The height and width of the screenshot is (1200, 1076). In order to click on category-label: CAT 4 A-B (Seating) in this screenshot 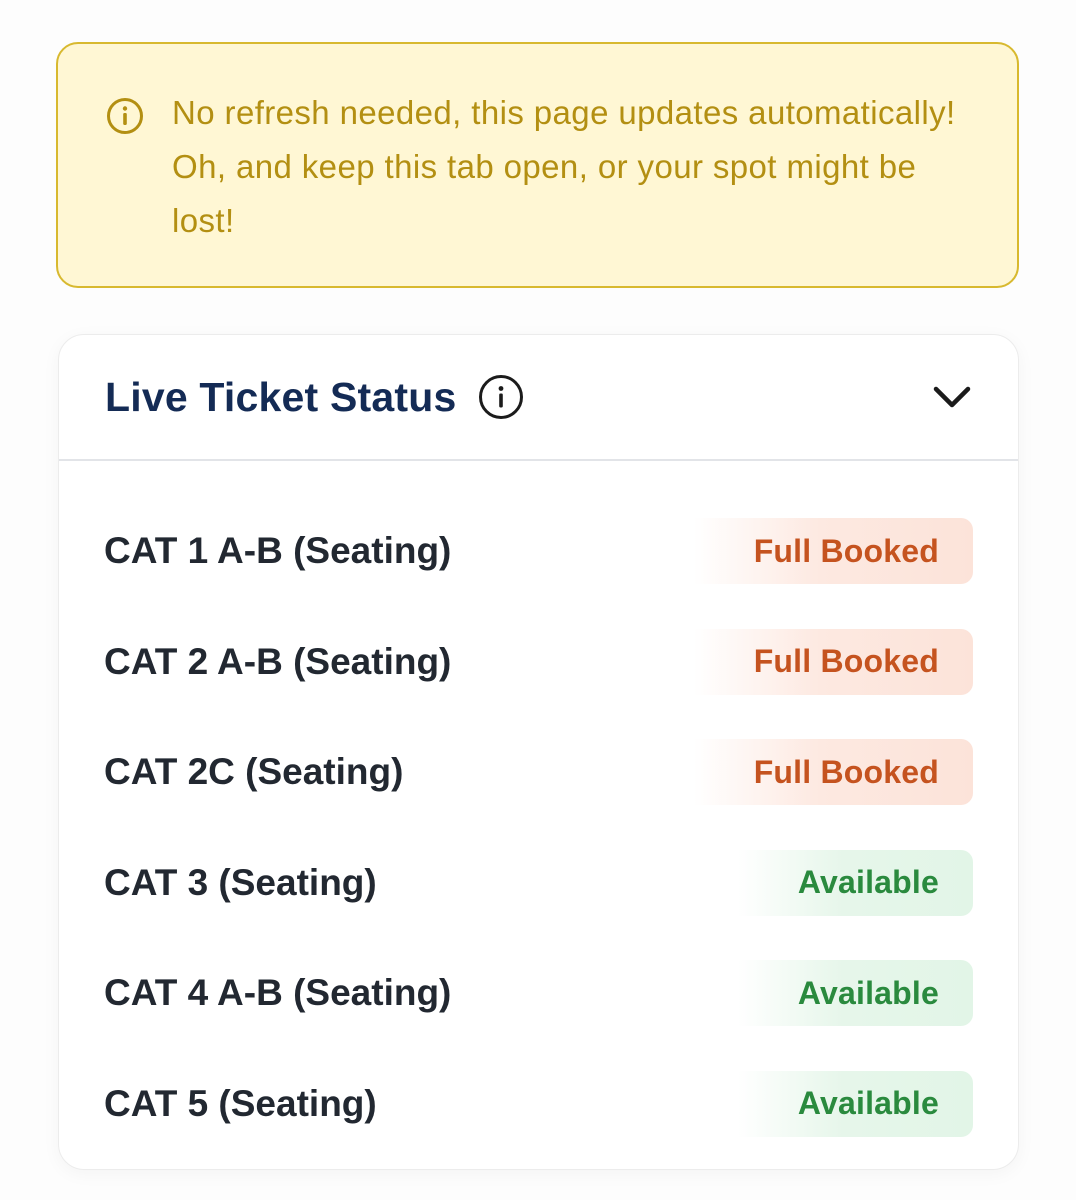, I will do `click(278, 993)`.